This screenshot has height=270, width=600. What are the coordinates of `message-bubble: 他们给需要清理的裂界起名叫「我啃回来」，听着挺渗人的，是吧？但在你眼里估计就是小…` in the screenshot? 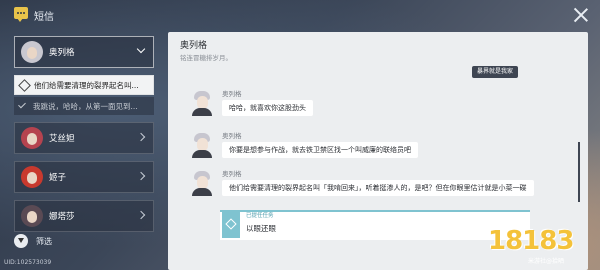 It's located at (378, 188).